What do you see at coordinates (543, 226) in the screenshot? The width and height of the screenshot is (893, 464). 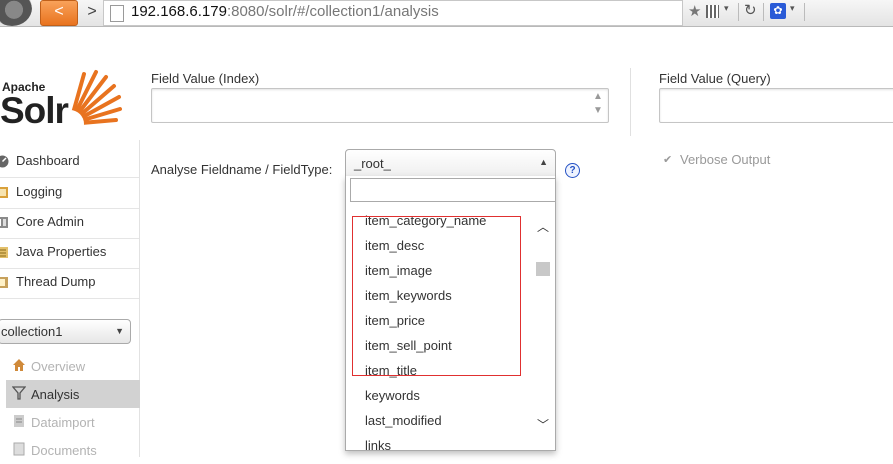 I see `chevron-up-icon: ︿` at bounding box center [543, 226].